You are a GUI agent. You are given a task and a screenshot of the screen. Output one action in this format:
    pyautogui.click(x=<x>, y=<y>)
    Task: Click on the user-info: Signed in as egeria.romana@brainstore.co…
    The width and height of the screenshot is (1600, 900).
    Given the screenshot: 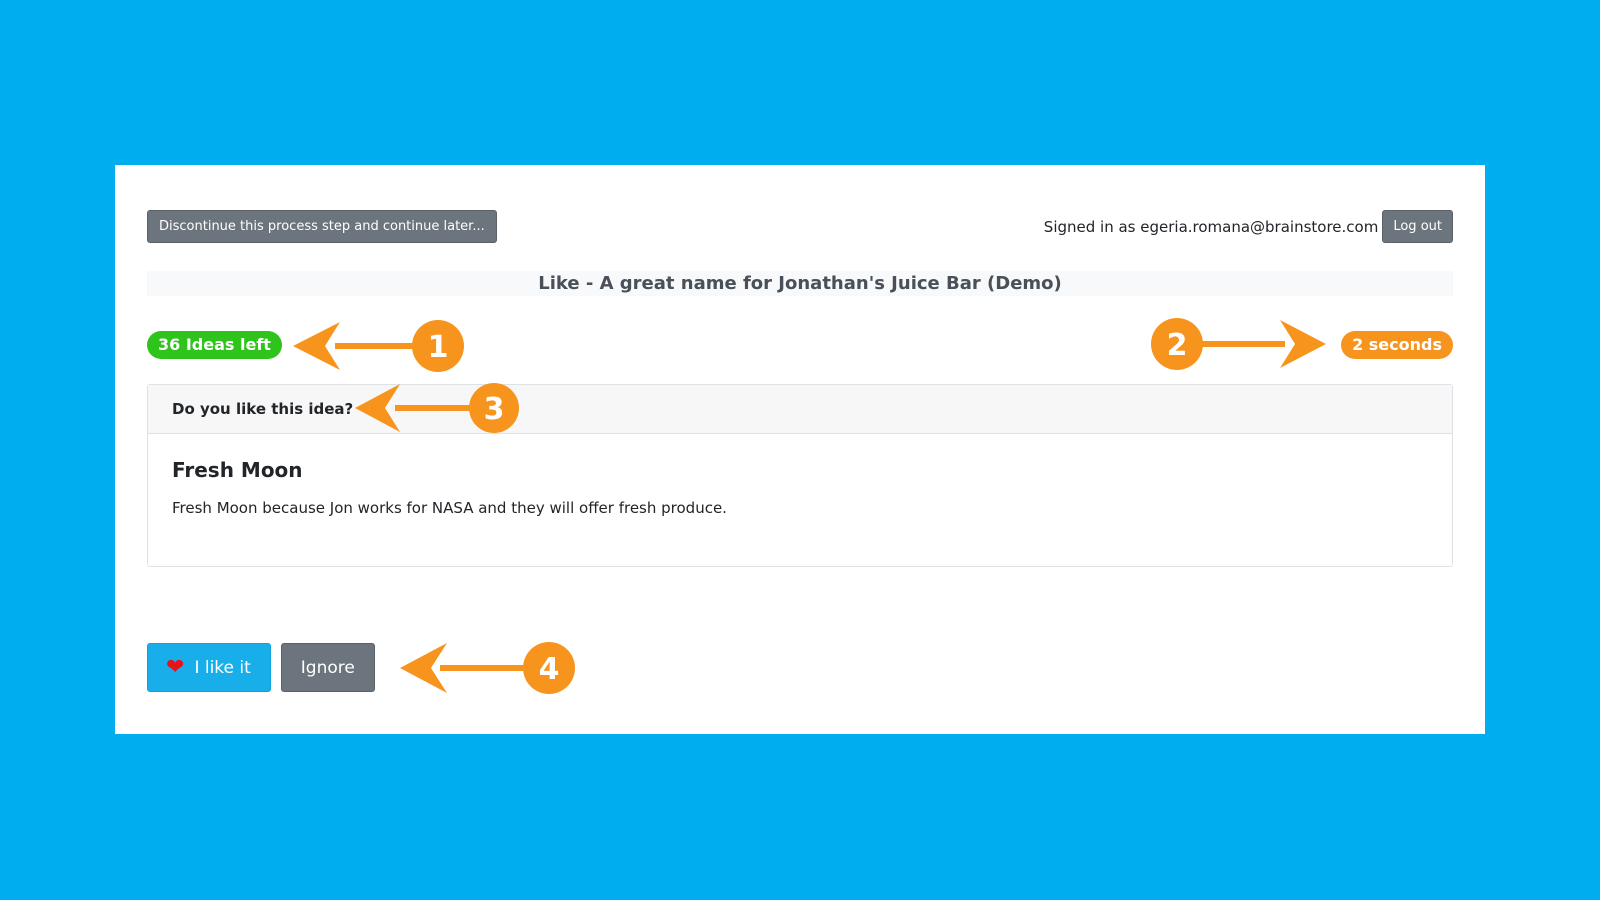 What is the action you would take?
    pyautogui.click(x=1248, y=226)
    